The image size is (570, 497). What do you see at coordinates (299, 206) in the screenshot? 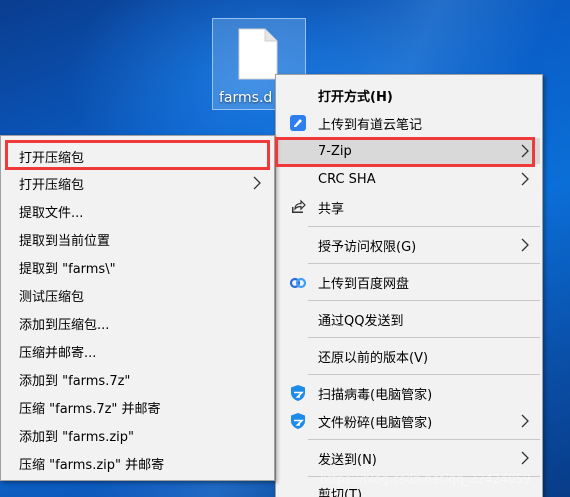
I see `share-icon` at bounding box center [299, 206].